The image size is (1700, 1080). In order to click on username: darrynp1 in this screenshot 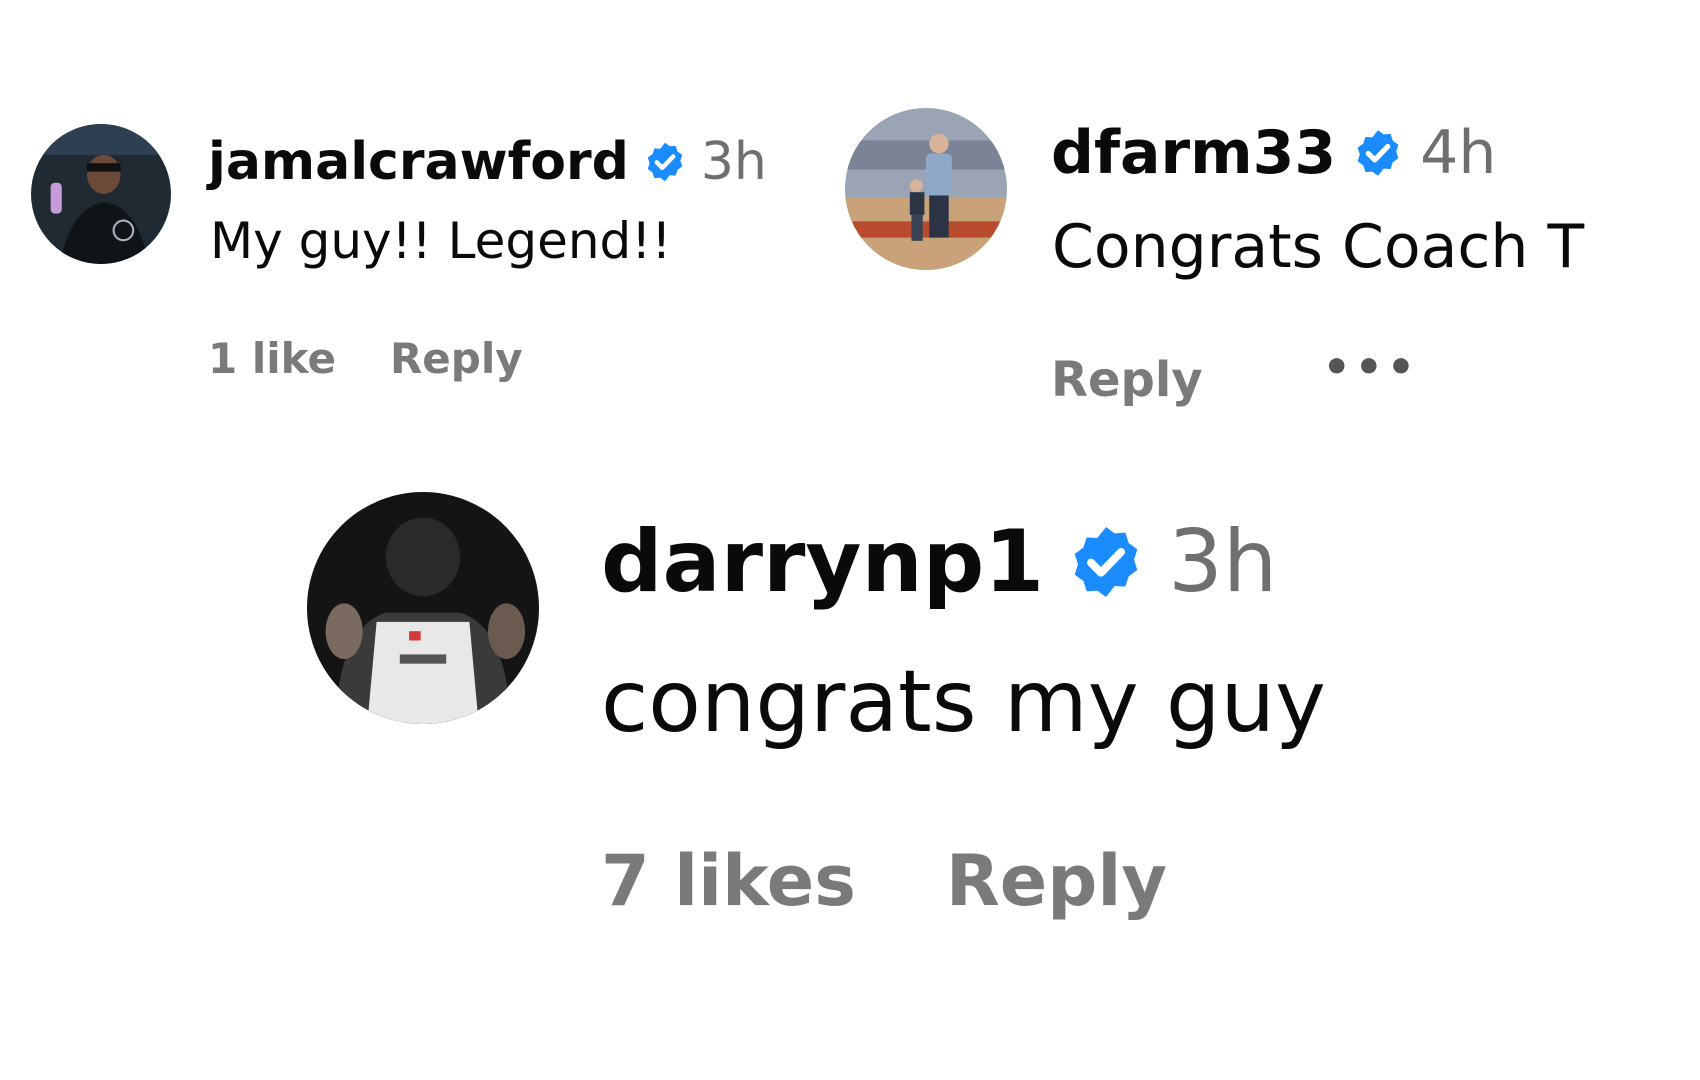, I will do `click(822, 562)`.